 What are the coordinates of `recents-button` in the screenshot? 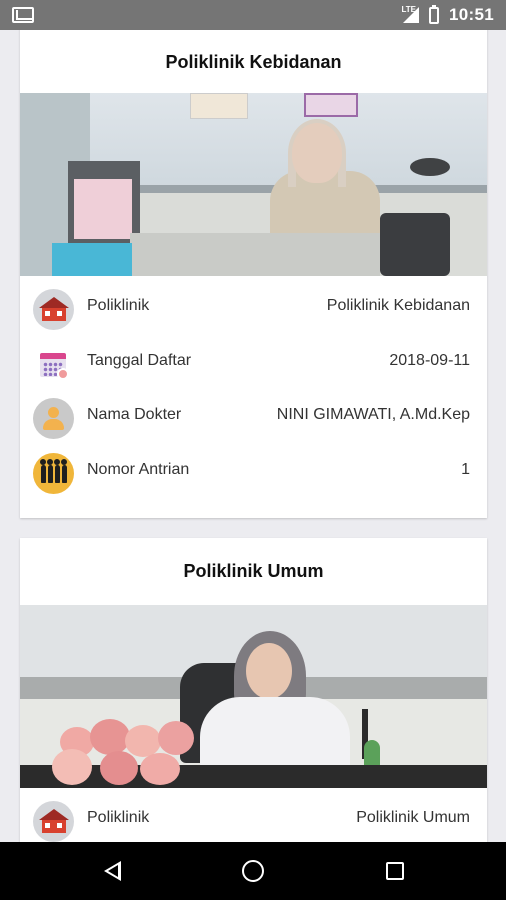 It's located at (395, 871).